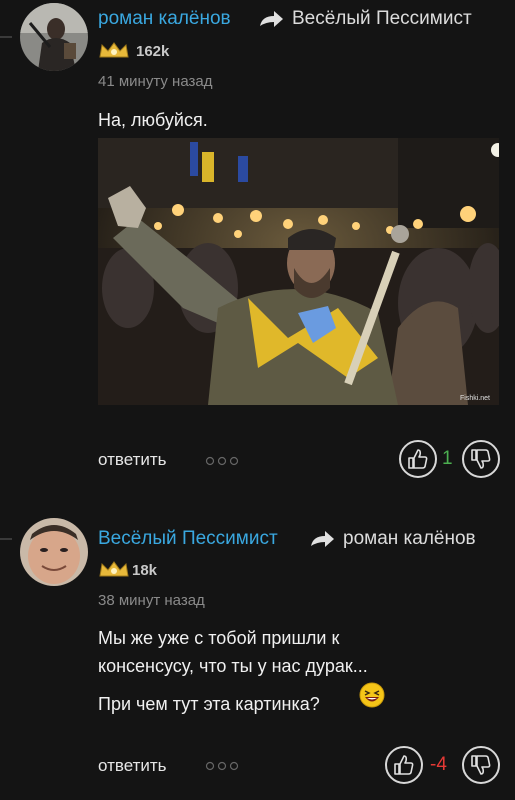 Image resolution: width=515 pixels, height=800 pixels. I want to click on recipient-name: роман калёнов, so click(409, 539).